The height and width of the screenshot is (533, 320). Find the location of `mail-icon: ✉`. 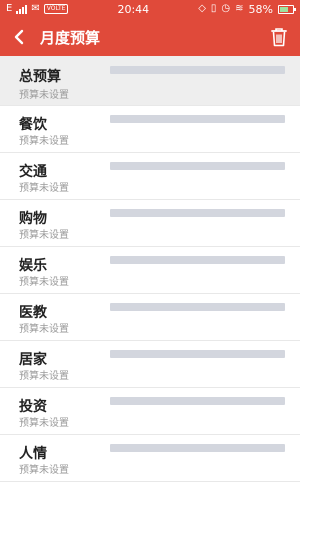

mail-icon: ✉ is located at coordinates (35, 8).